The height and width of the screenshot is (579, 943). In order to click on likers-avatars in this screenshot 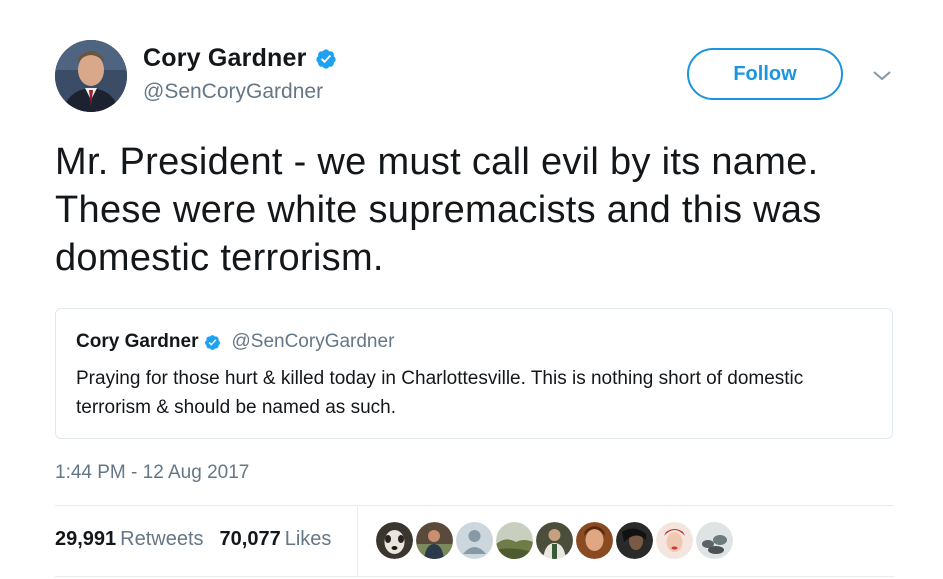, I will do `click(554, 540)`.